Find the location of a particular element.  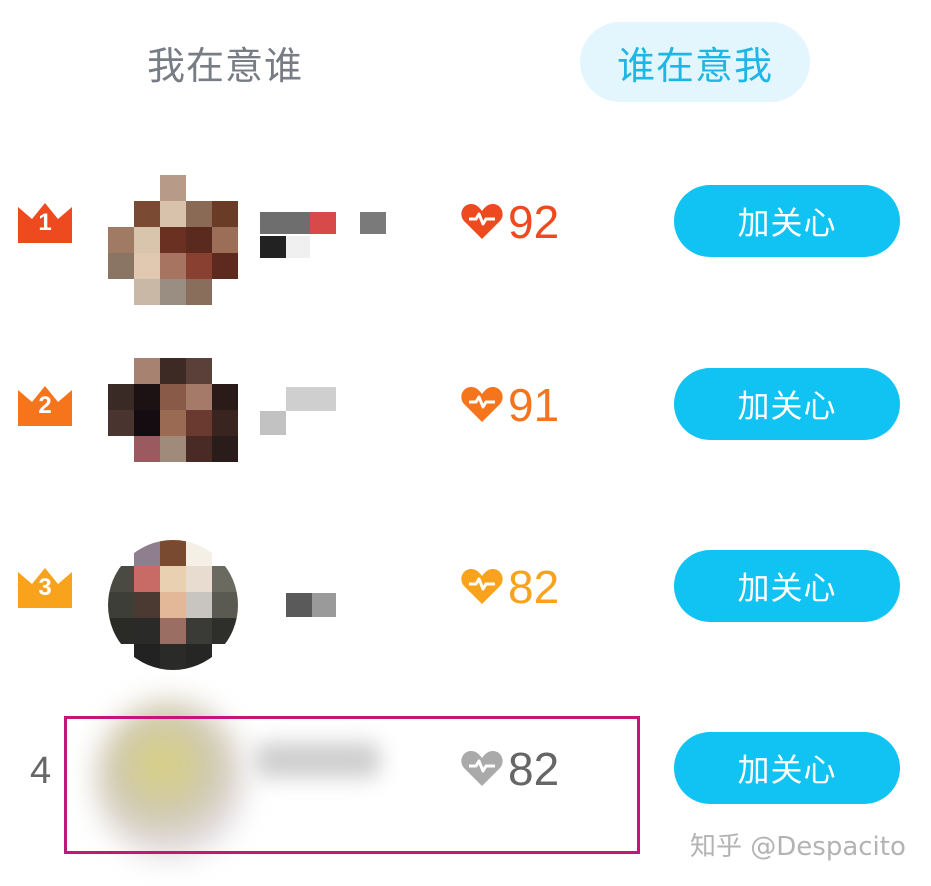

highlight-box is located at coordinates (352, 785).